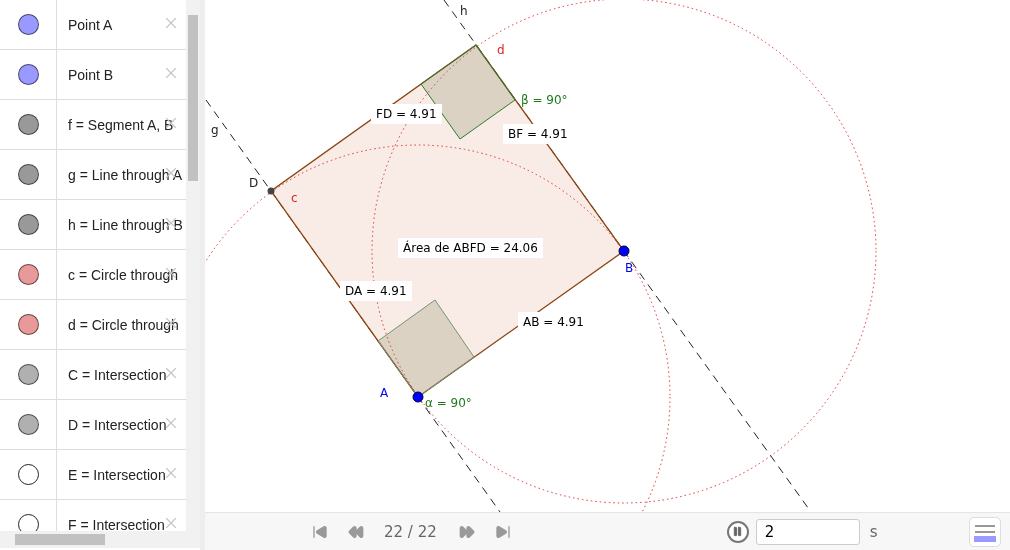 The width and height of the screenshot is (1010, 550). Describe the element at coordinates (410, 531) in the screenshot. I see `step-counter: 22 / 22` at that location.